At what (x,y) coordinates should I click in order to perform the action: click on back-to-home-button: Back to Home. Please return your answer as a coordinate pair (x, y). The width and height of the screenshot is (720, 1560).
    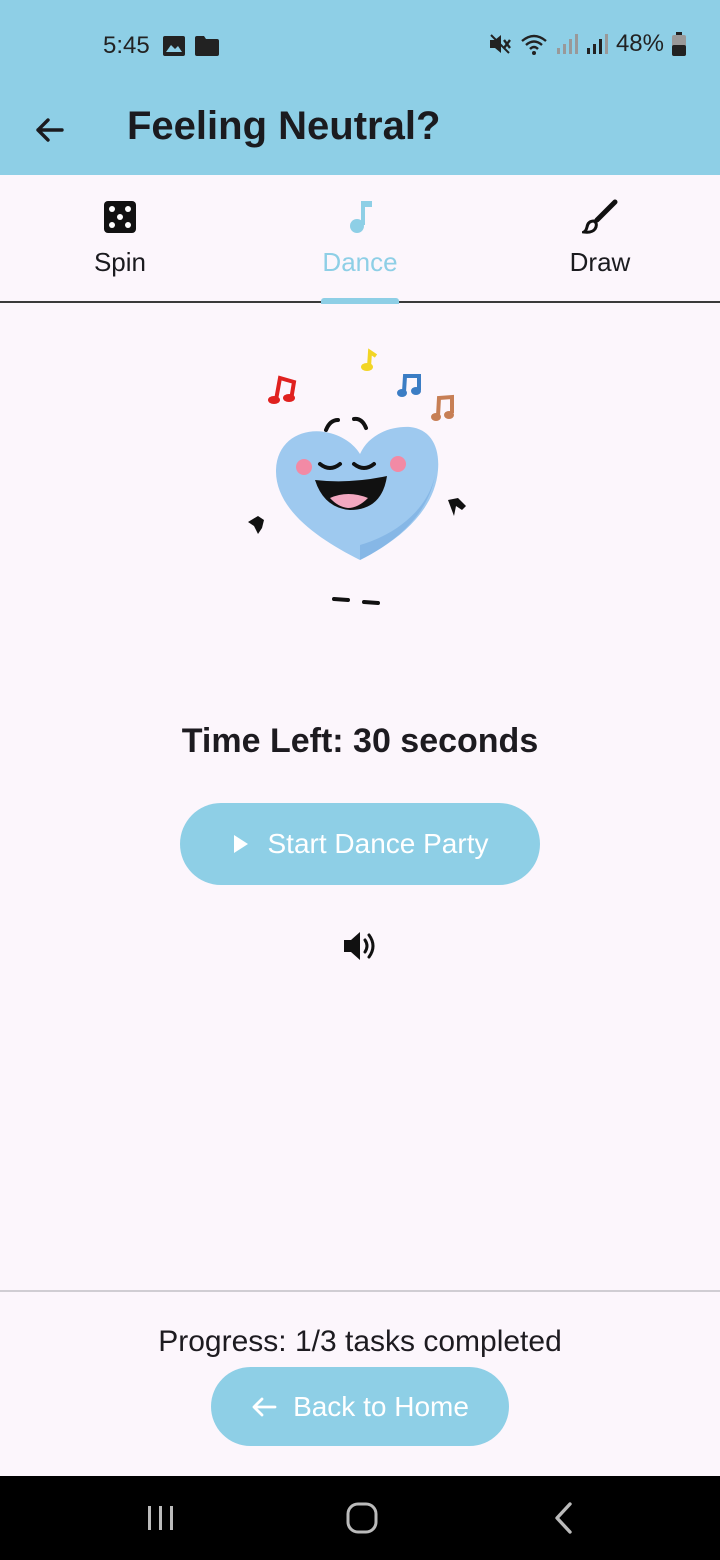
    Looking at the image, I should click on (360, 1406).